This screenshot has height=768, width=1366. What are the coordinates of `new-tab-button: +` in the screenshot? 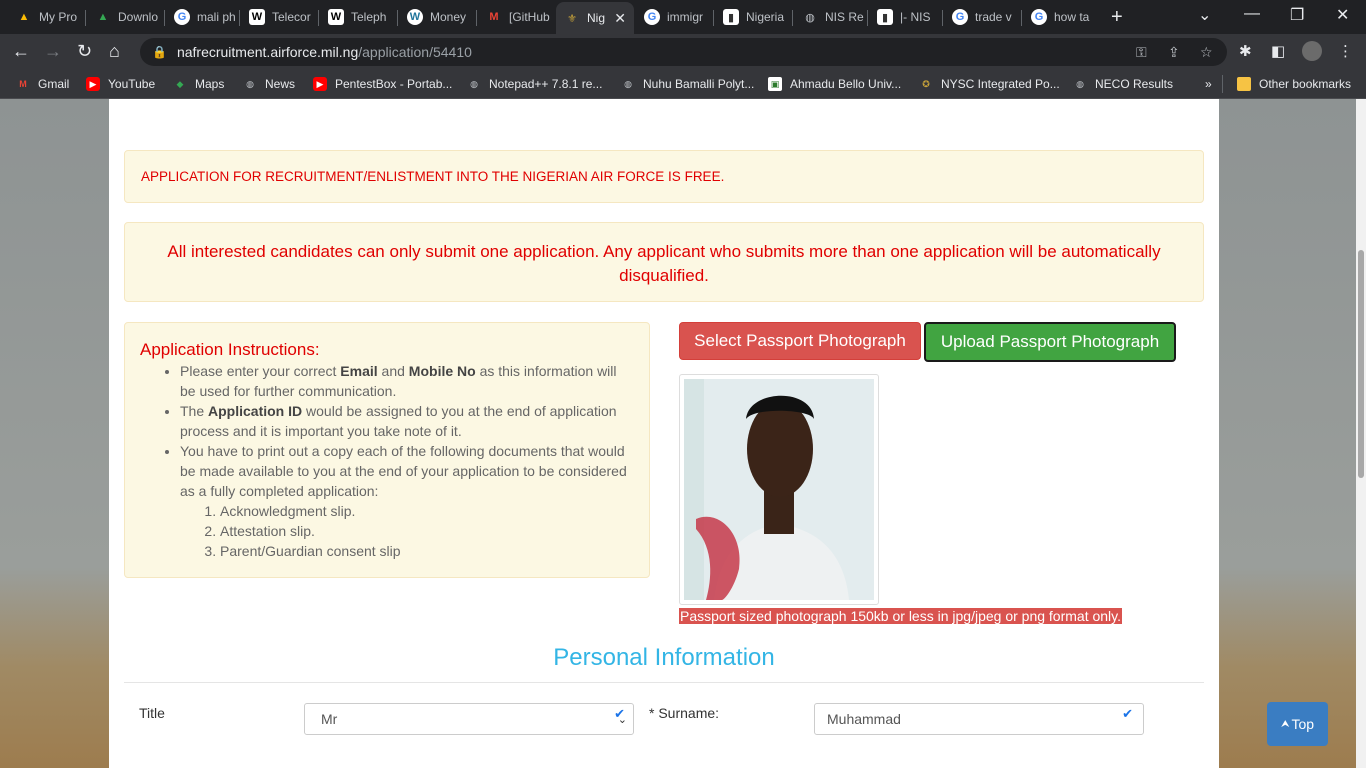 It's located at (1117, 17).